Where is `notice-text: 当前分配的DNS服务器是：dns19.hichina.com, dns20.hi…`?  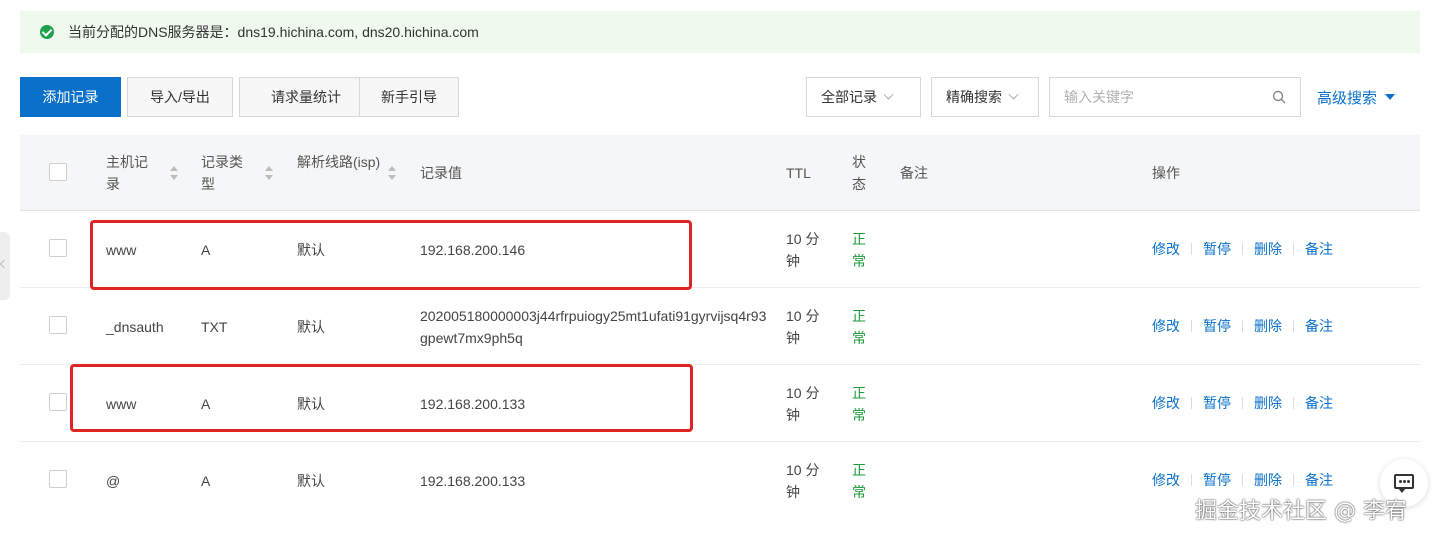 notice-text: 当前分配的DNS服务器是：dns19.hichina.com, dns20.hi… is located at coordinates (273, 32).